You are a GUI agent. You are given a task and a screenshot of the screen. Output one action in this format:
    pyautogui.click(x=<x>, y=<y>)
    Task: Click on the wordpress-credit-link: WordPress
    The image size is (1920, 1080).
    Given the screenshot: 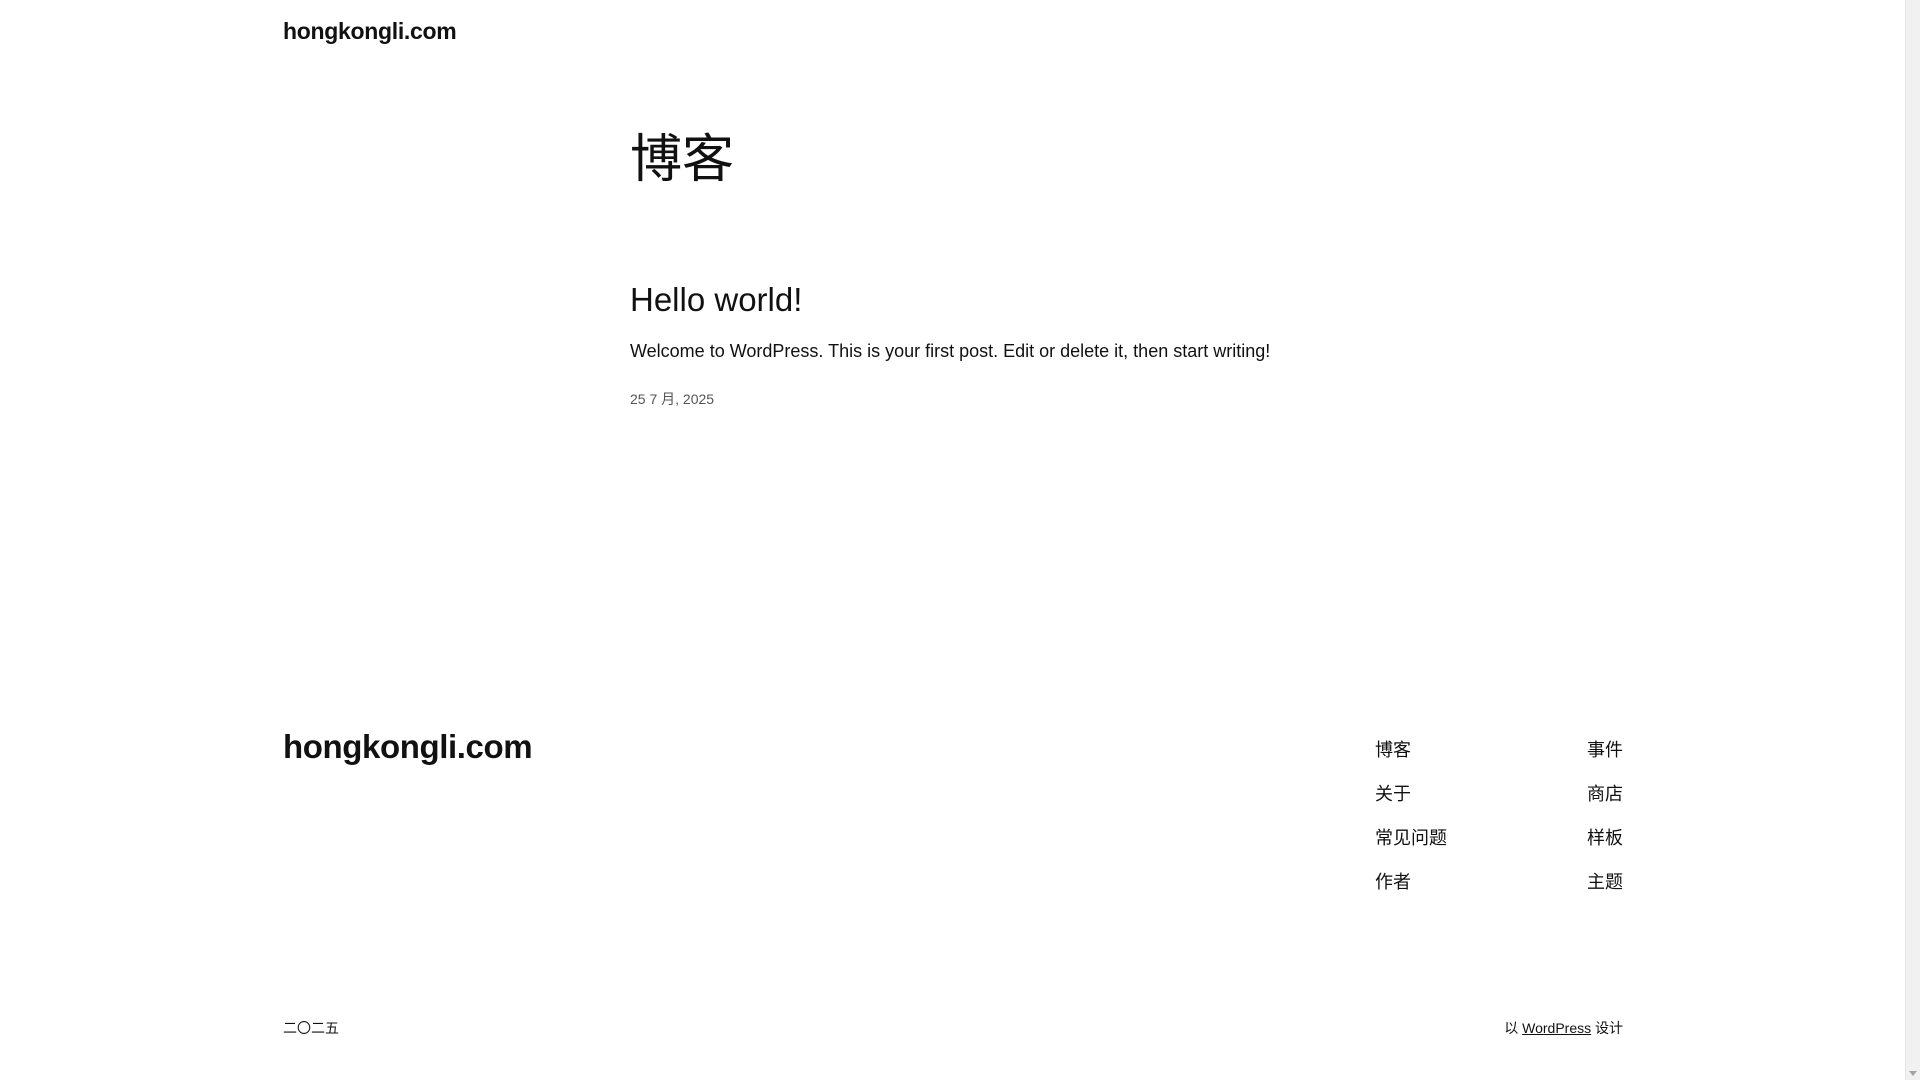 What is the action you would take?
    pyautogui.click(x=1556, y=1028)
    